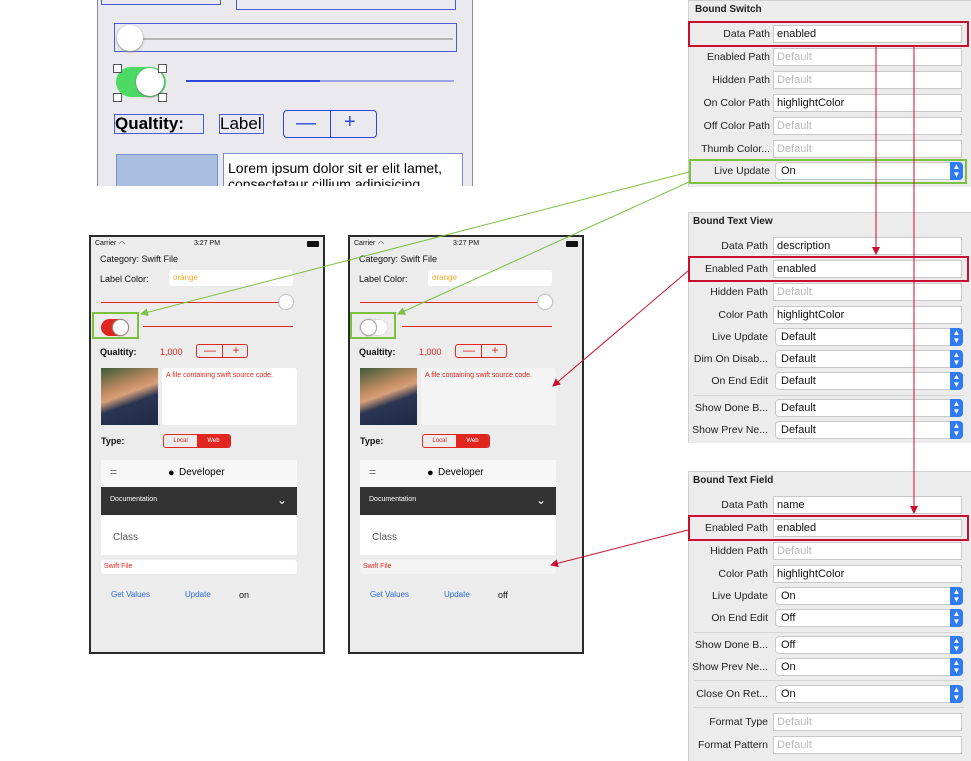 The image size is (971, 761). Describe the element at coordinates (869, 667) in the screenshot. I see `btf-show-prev-popup: On ▲ ▼` at that location.